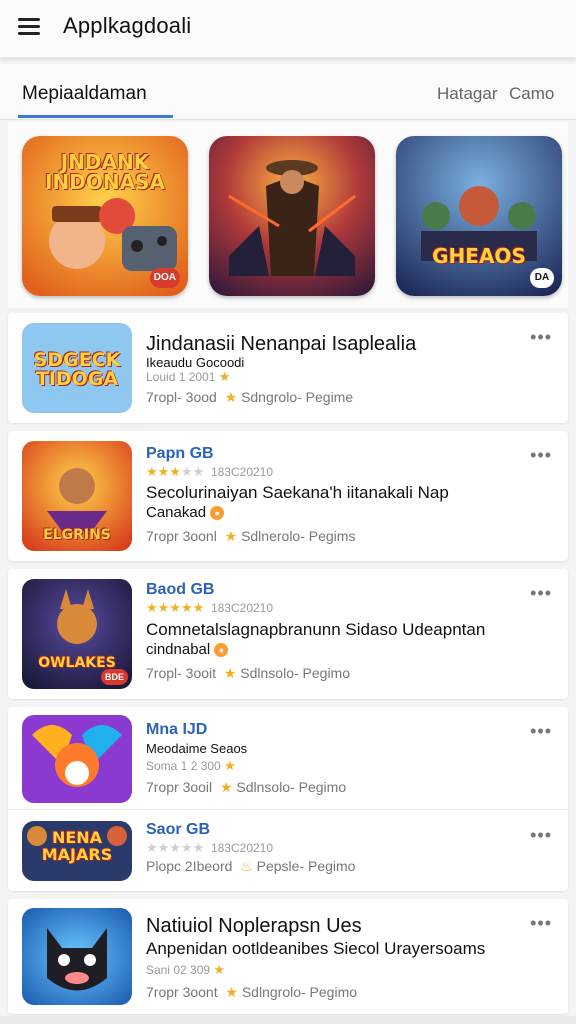 This screenshot has height=1024, width=576. Describe the element at coordinates (77, 535) in the screenshot. I see `app-thumbnail-label: ELGRINS` at that location.